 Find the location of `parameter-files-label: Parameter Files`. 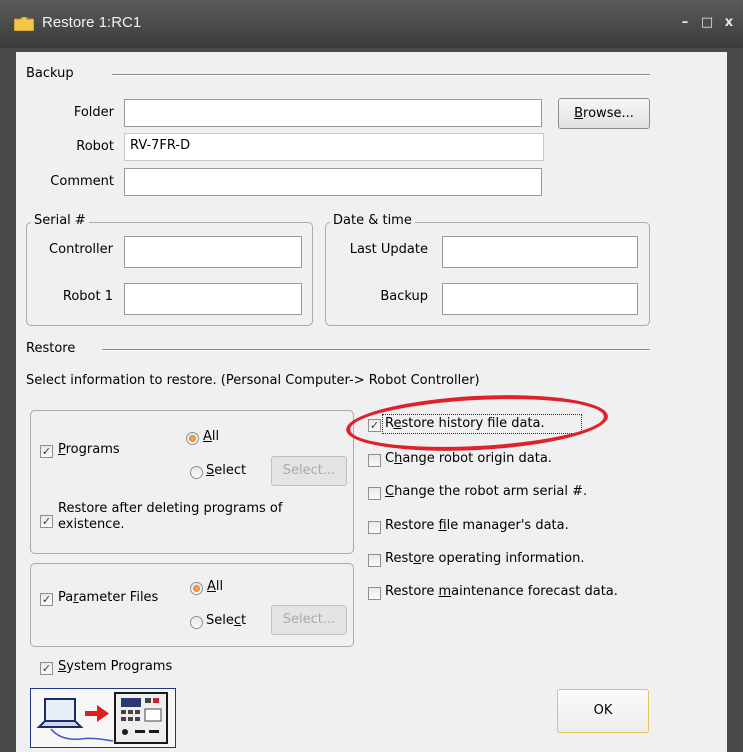

parameter-files-label: Parameter Files is located at coordinates (108, 597).